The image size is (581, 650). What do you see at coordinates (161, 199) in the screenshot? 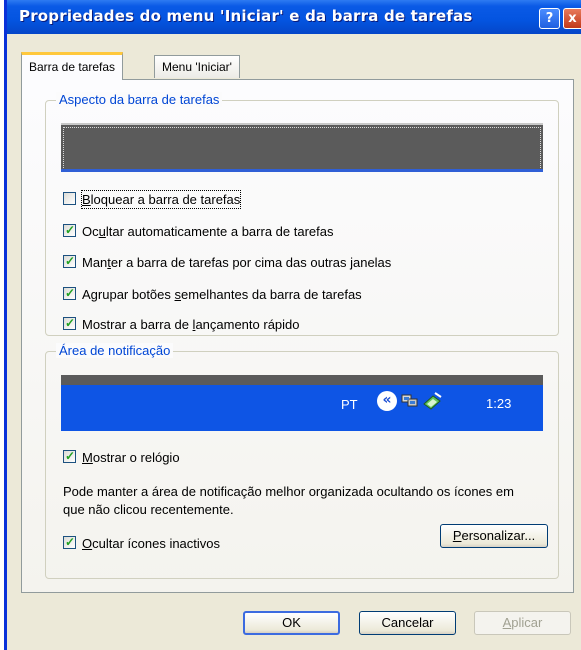
I see `checkbox-label: Bloquear a barra de tarefas` at bounding box center [161, 199].